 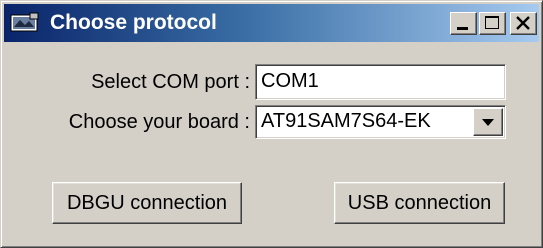 What do you see at coordinates (170, 82) in the screenshot?
I see `com-port-label: Select COM port :` at bounding box center [170, 82].